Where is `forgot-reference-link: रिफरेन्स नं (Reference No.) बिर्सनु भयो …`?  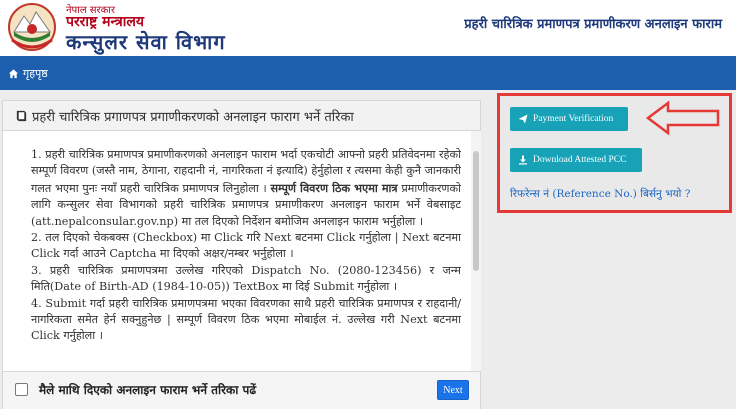 forgot-reference-link: रिफरेन्स नं (Reference No.) बिर्सनु भयो … is located at coordinates (600, 194).